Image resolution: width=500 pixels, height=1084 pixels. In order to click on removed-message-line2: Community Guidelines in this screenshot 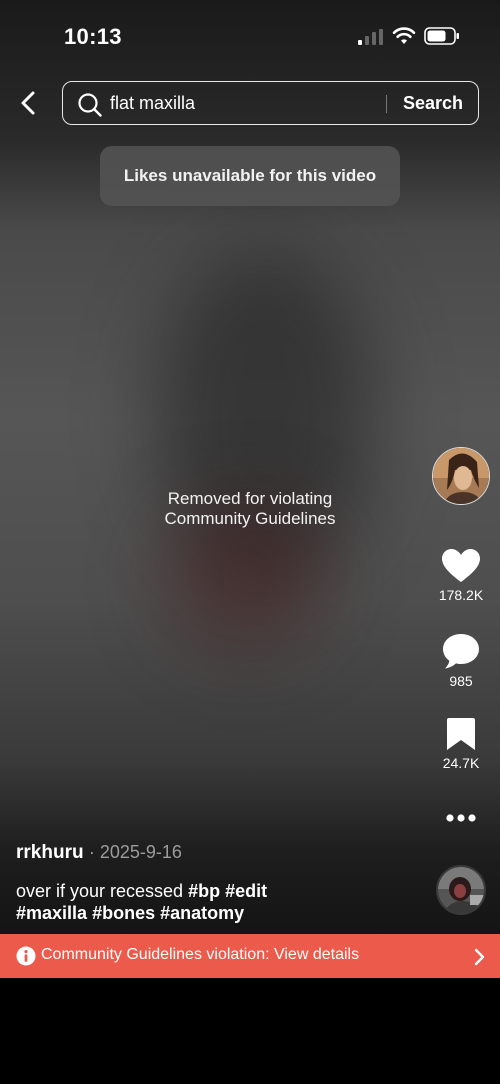, I will do `click(250, 518)`.